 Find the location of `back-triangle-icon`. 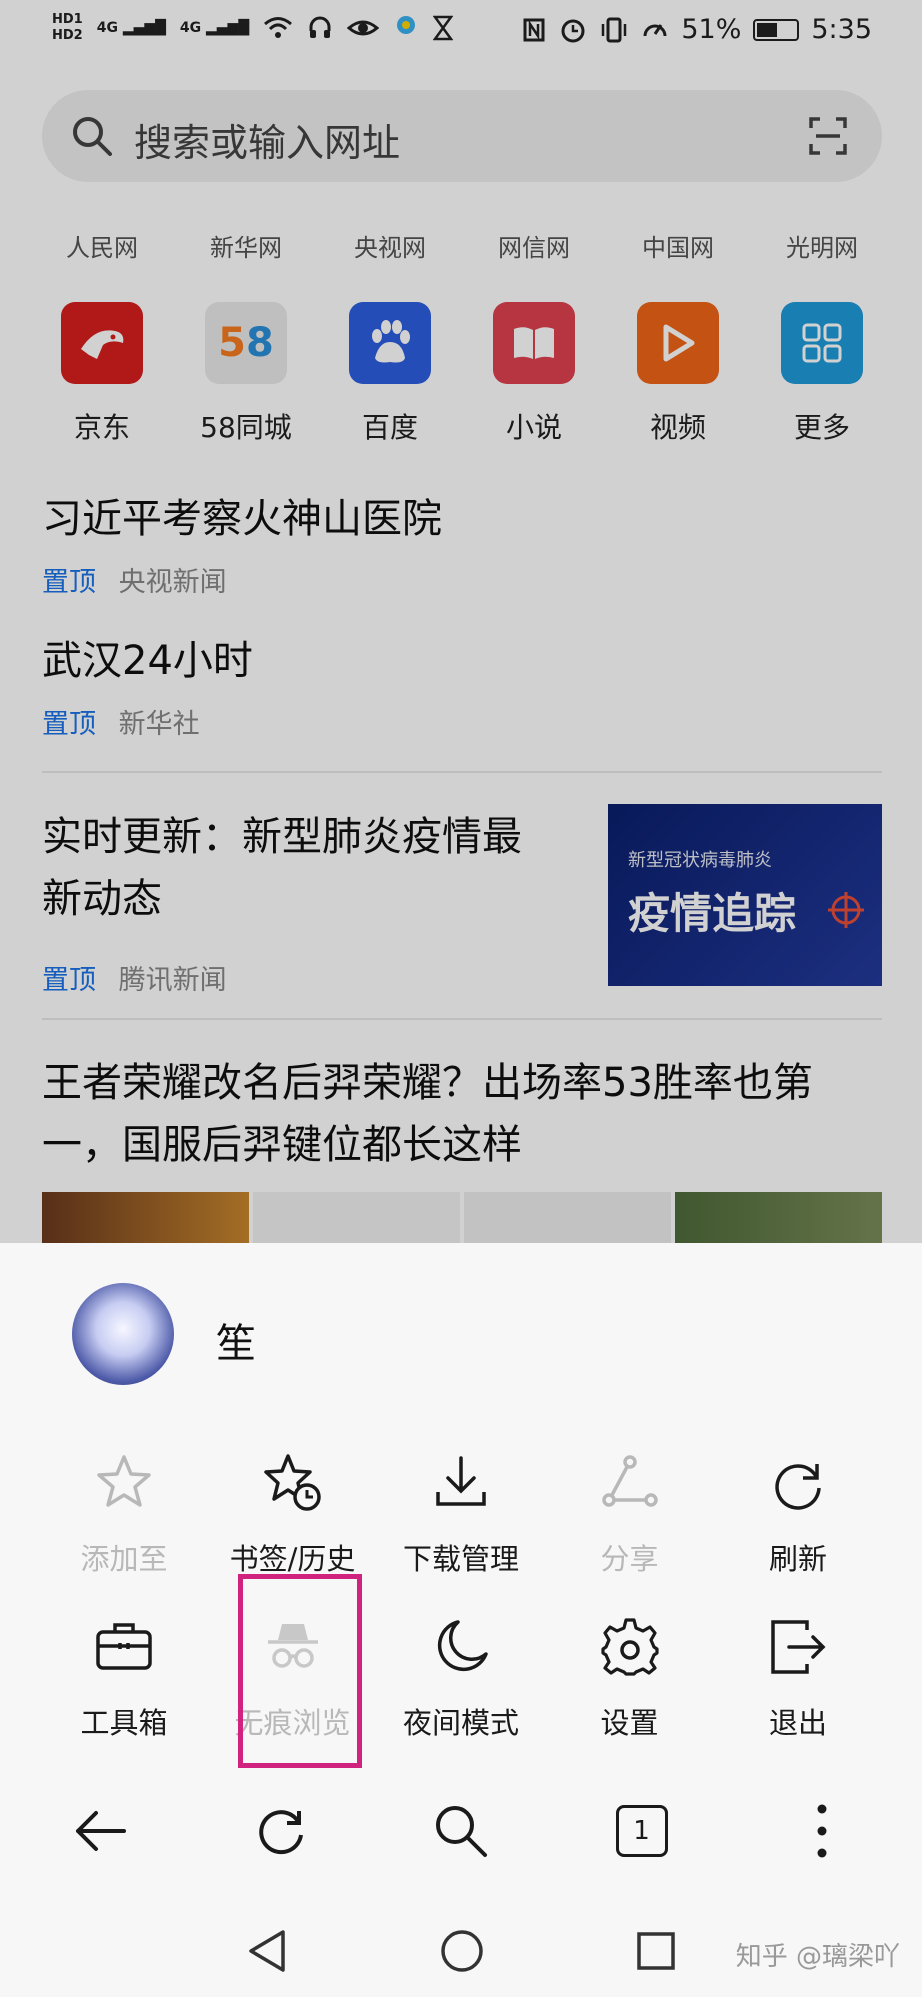

back-triangle-icon is located at coordinates (267, 1951).